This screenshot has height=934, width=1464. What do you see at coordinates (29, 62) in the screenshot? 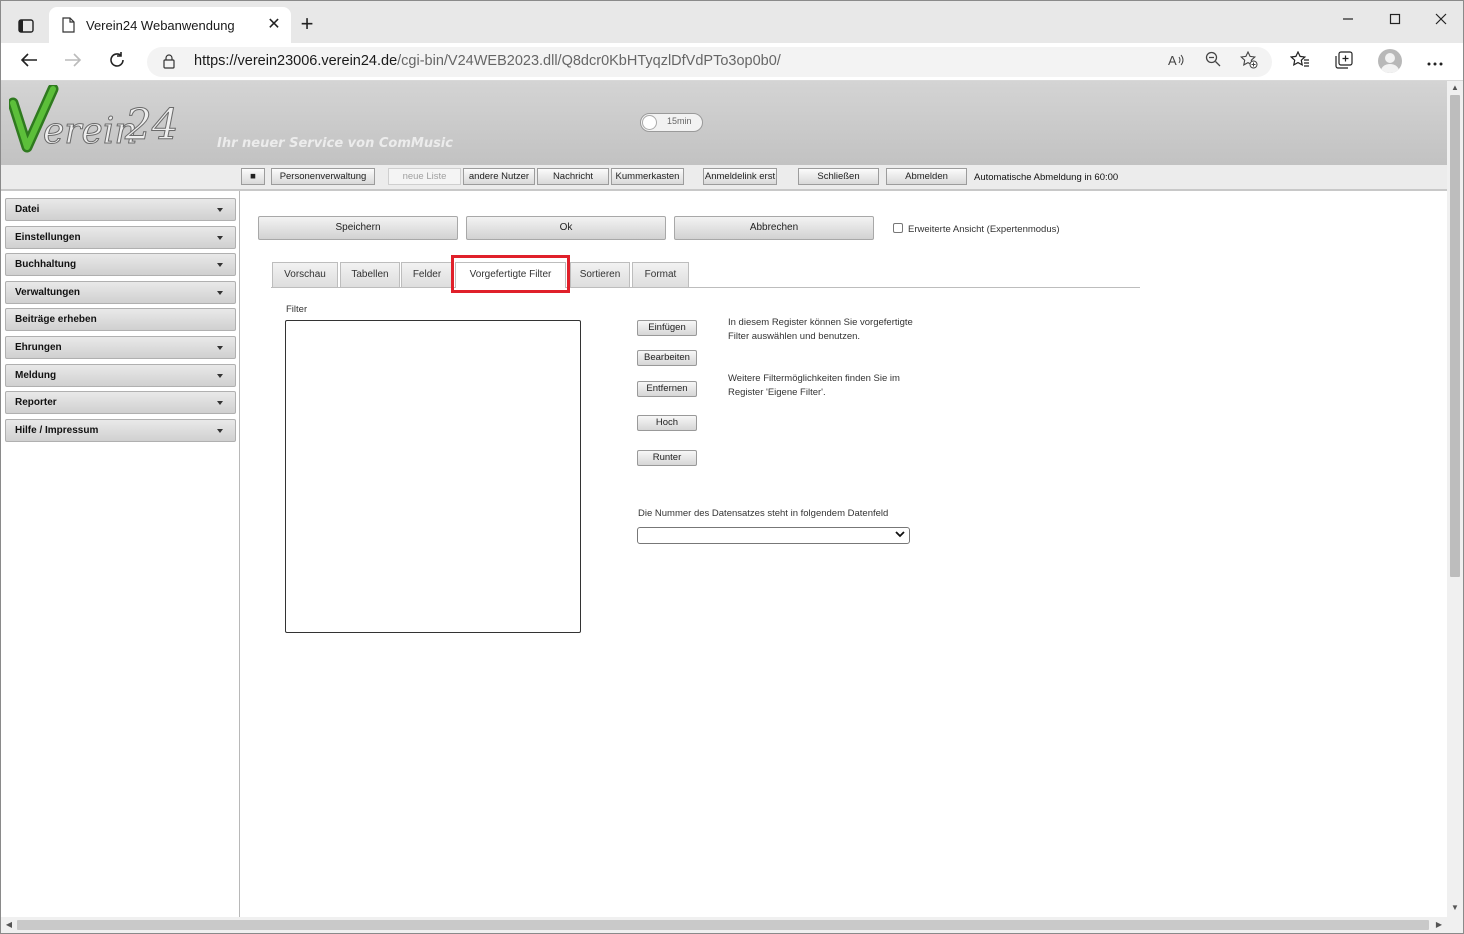
I see `back-arrow-icon` at bounding box center [29, 62].